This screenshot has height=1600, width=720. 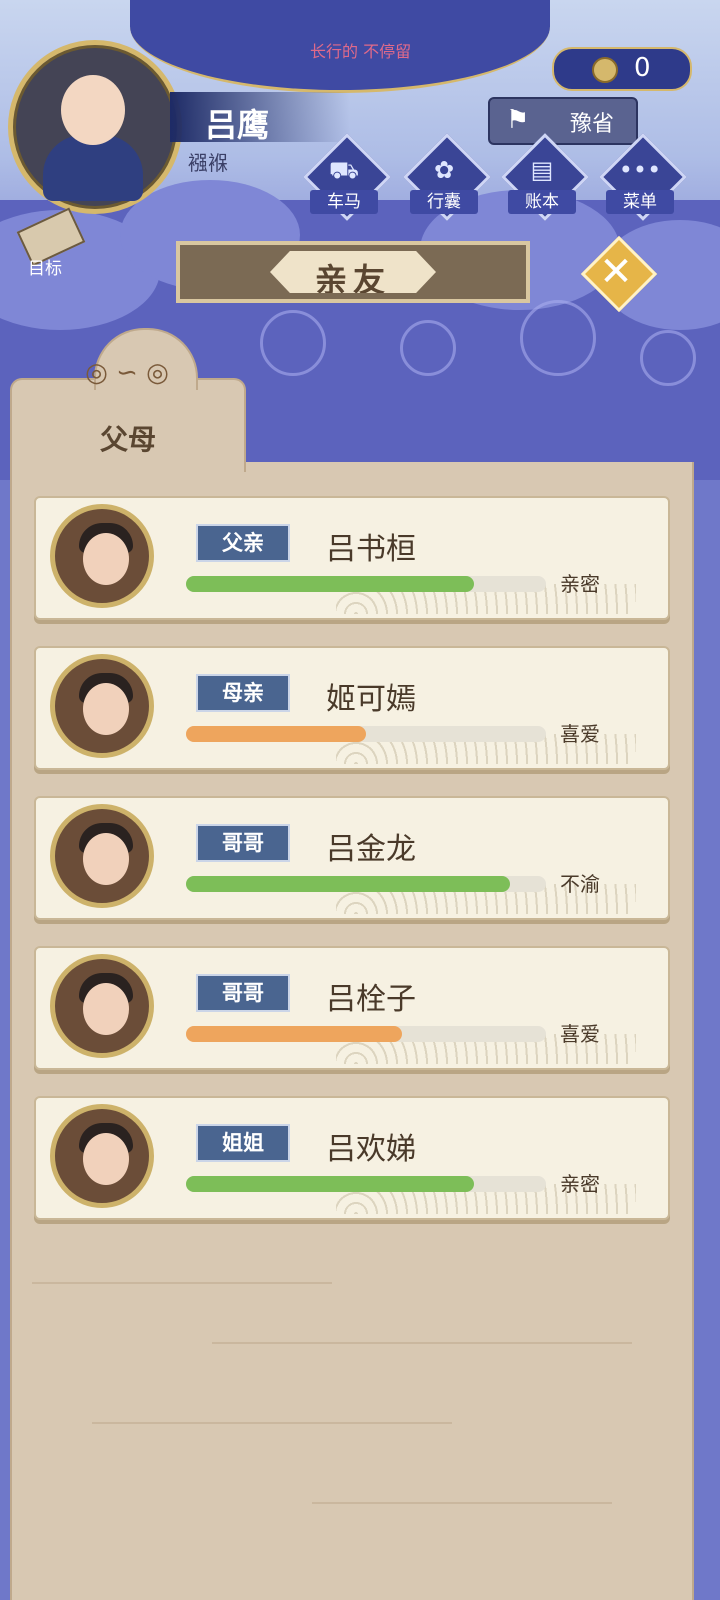 I want to click on page-title: 亲友, so click(x=352, y=280).